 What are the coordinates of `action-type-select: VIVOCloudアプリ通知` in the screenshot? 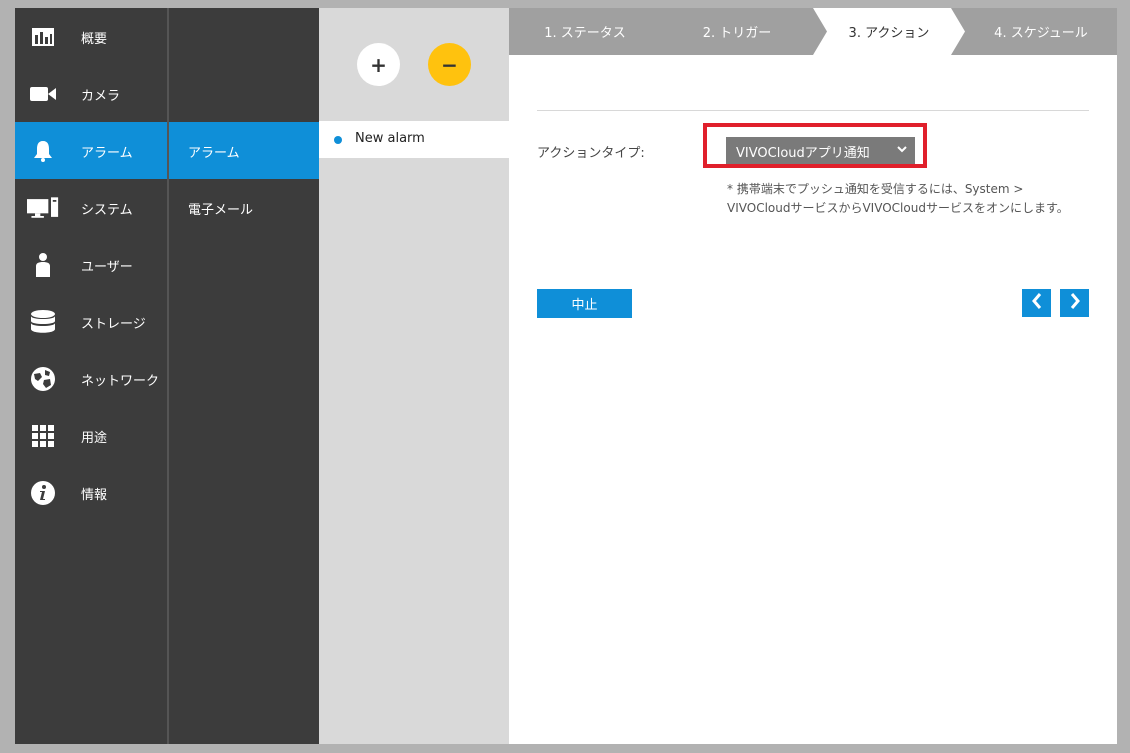 It's located at (820, 150).